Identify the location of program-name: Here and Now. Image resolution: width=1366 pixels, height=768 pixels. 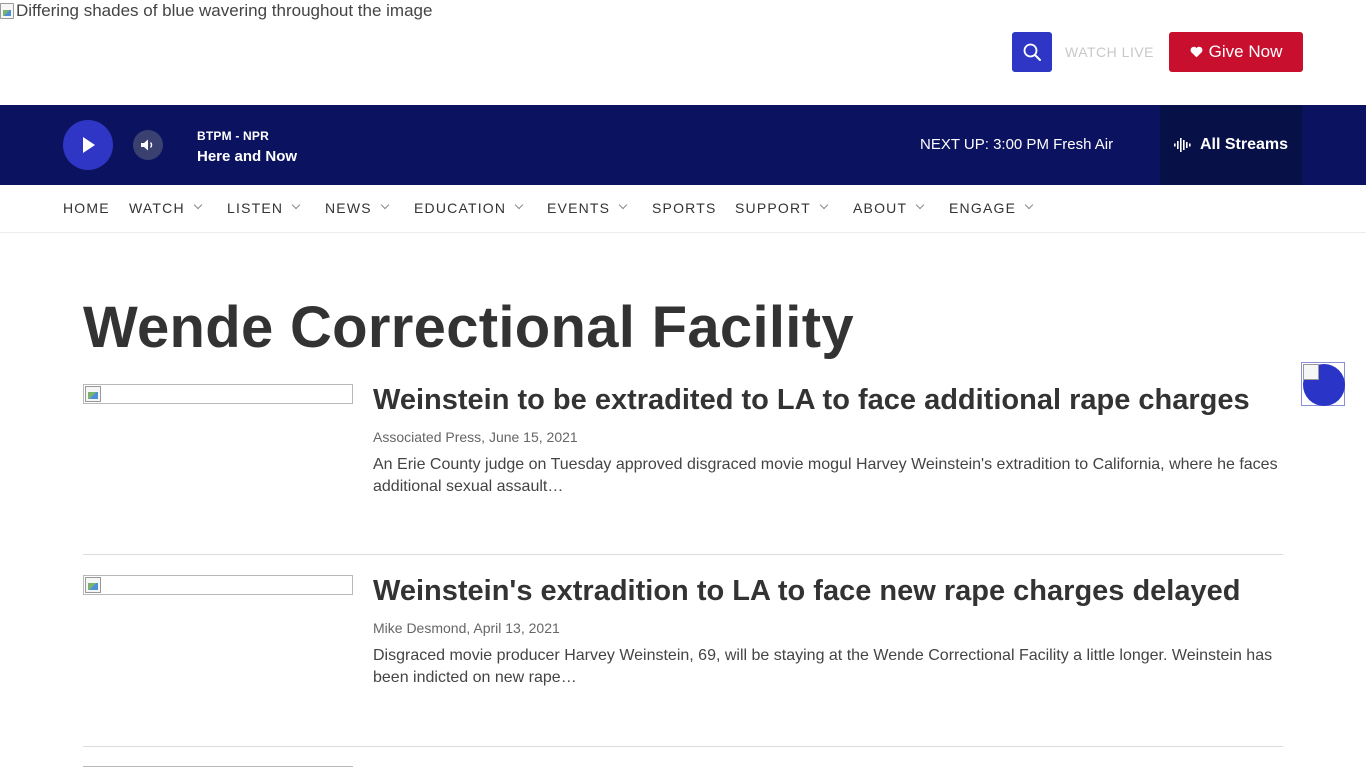
(247, 156).